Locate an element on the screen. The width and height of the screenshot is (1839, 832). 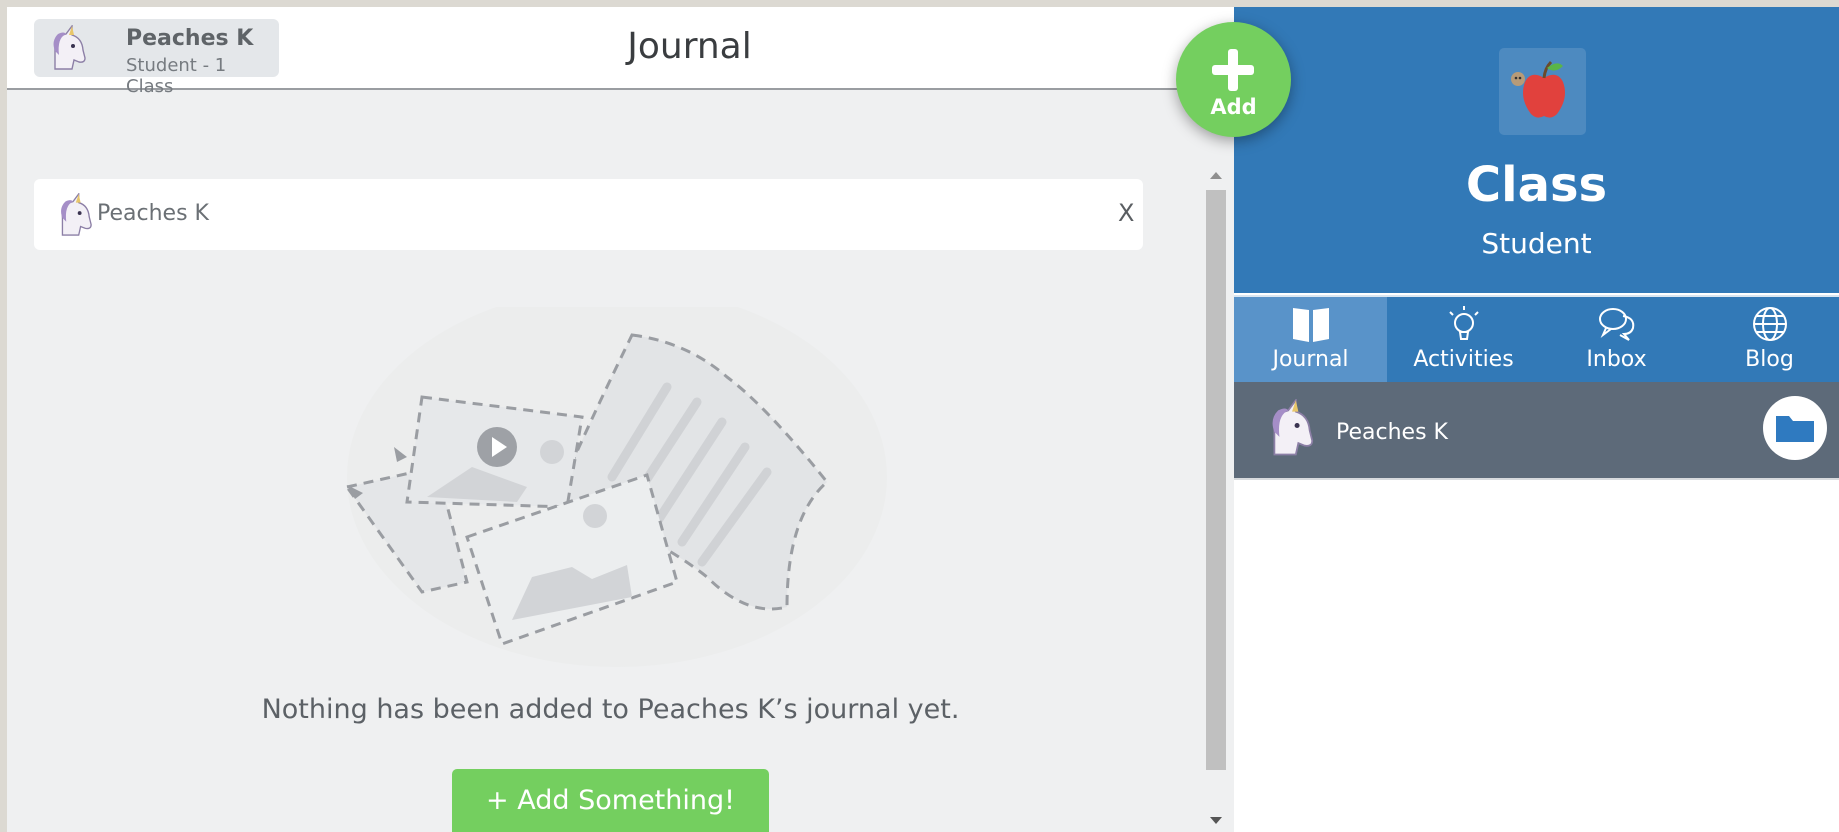
tab-label: Inbox is located at coordinates (1616, 359).